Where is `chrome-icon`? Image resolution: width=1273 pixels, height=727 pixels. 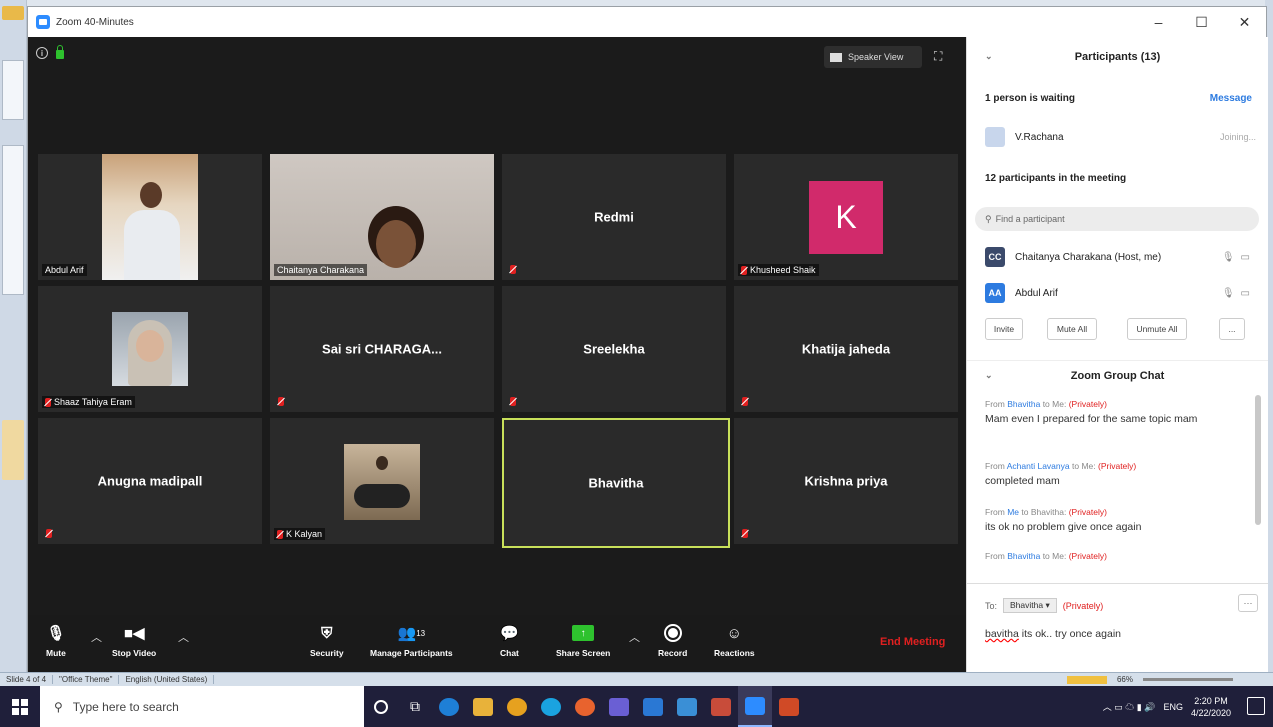
chrome-icon is located at coordinates (517, 706).